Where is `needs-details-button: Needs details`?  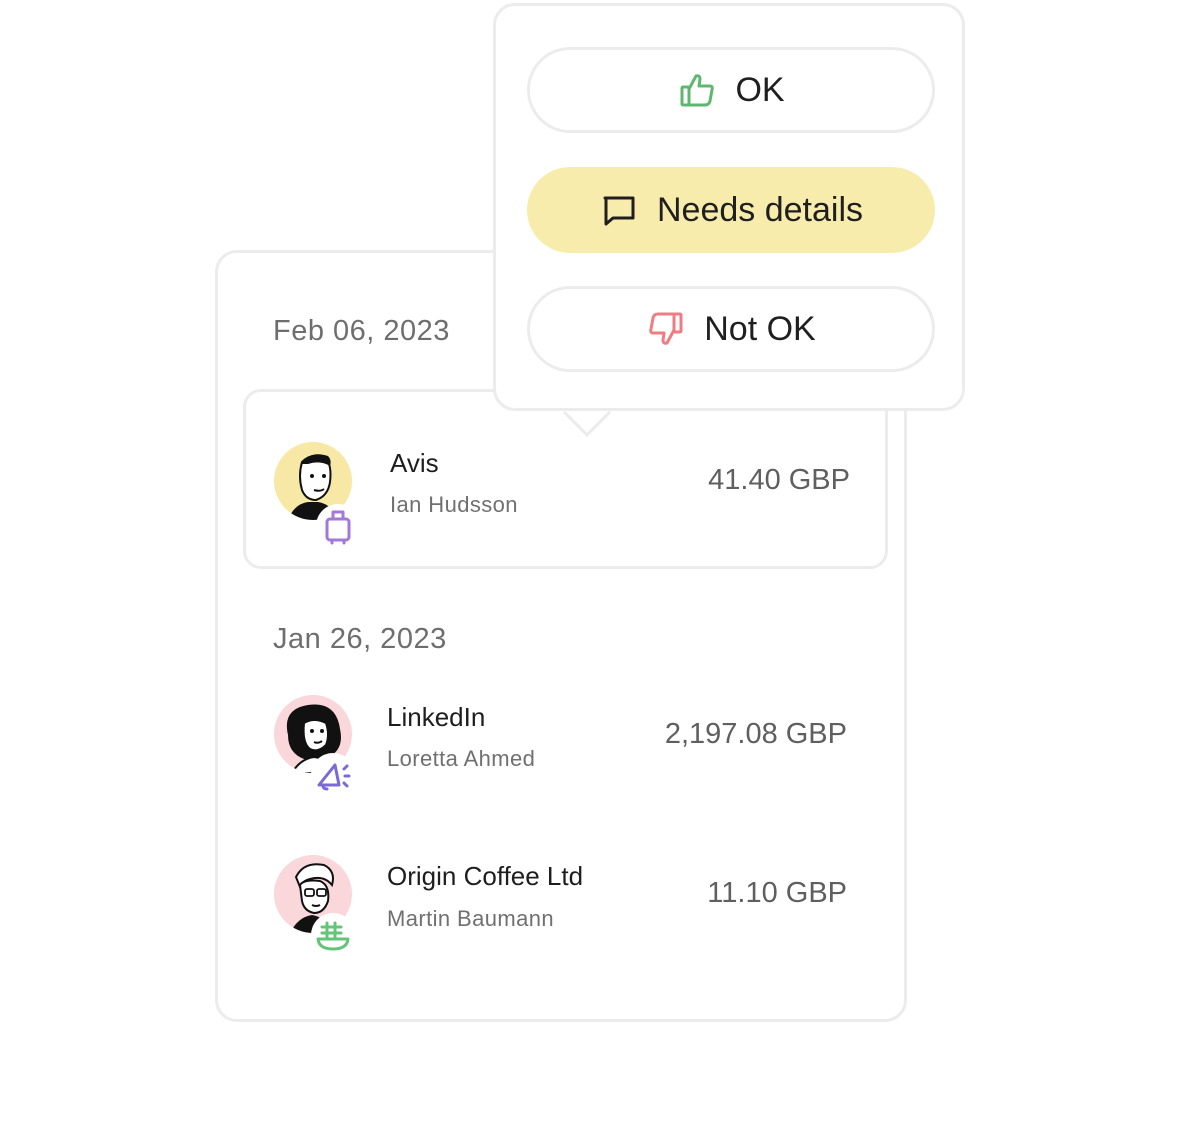 needs-details-button: Needs details is located at coordinates (731, 210).